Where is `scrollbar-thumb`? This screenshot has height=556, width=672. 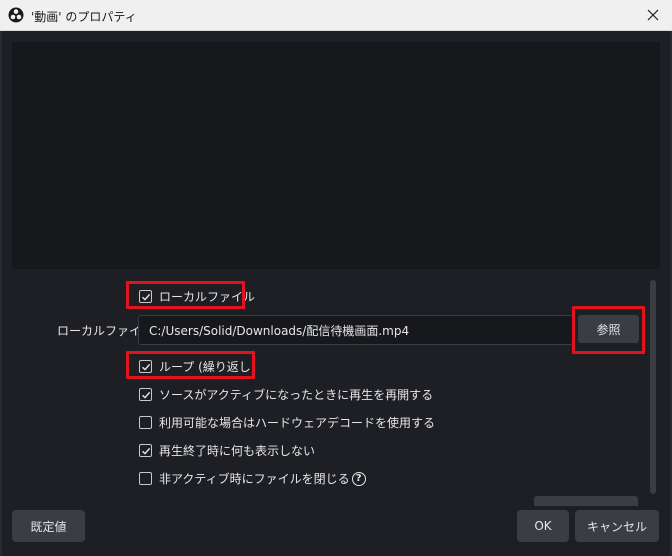 scrollbar-thumb is located at coordinates (653, 387).